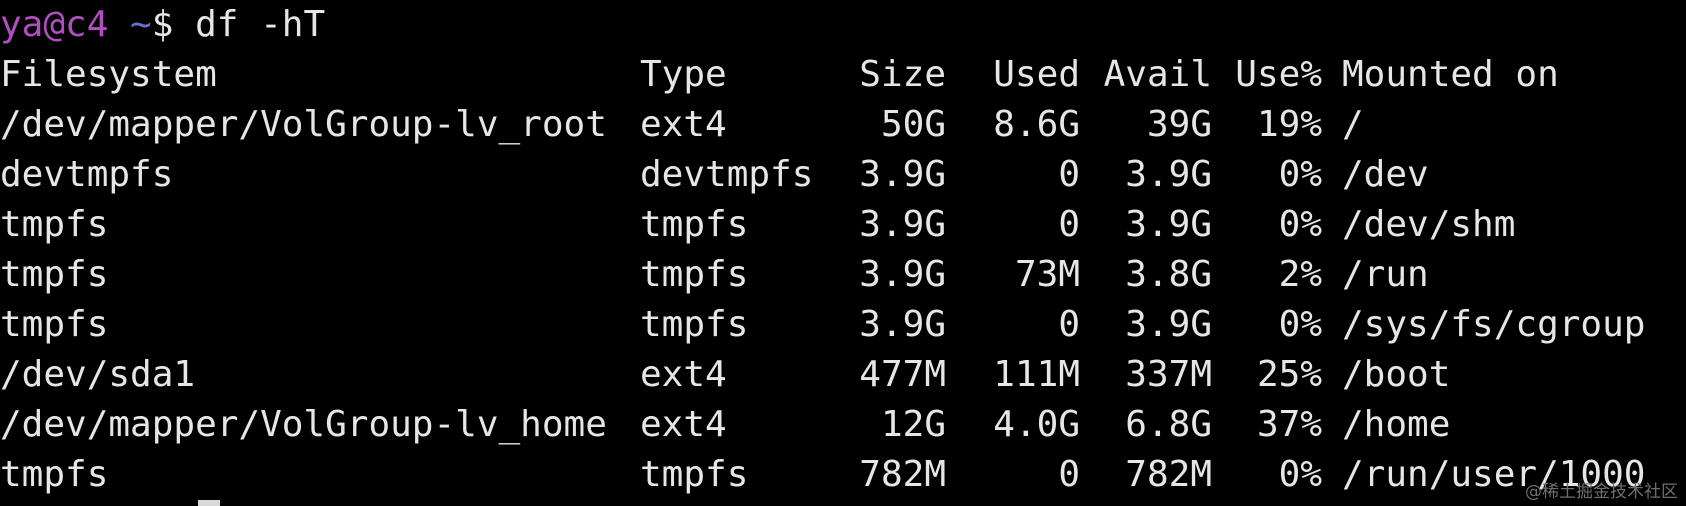 The width and height of the screenshot is (1686, 506). What do you see at coordinates (1353, 124) in the screenshot?
I see `cell-mounted-on: /` at bounding box center [1353, 124].